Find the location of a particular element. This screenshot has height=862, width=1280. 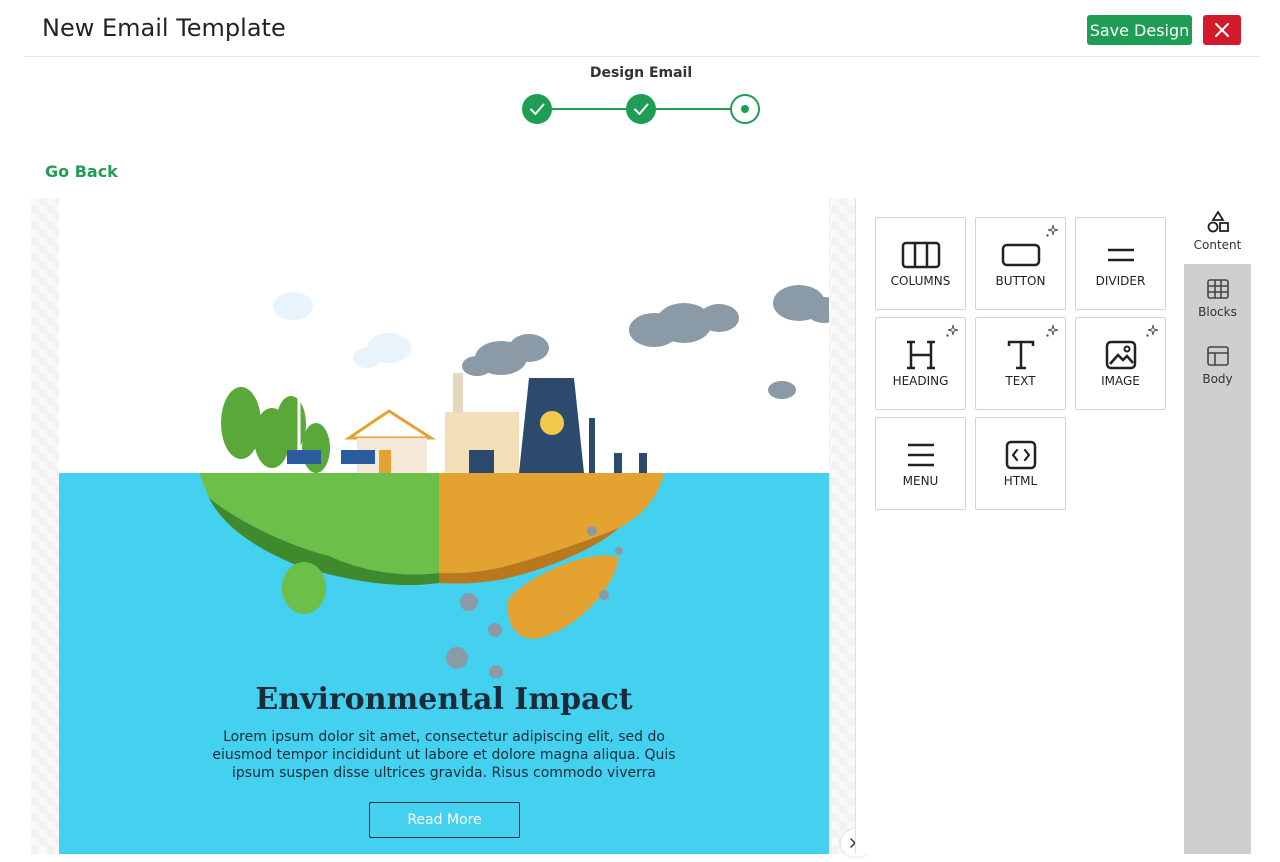

divider-icon is located at coordinates (1121, 255).